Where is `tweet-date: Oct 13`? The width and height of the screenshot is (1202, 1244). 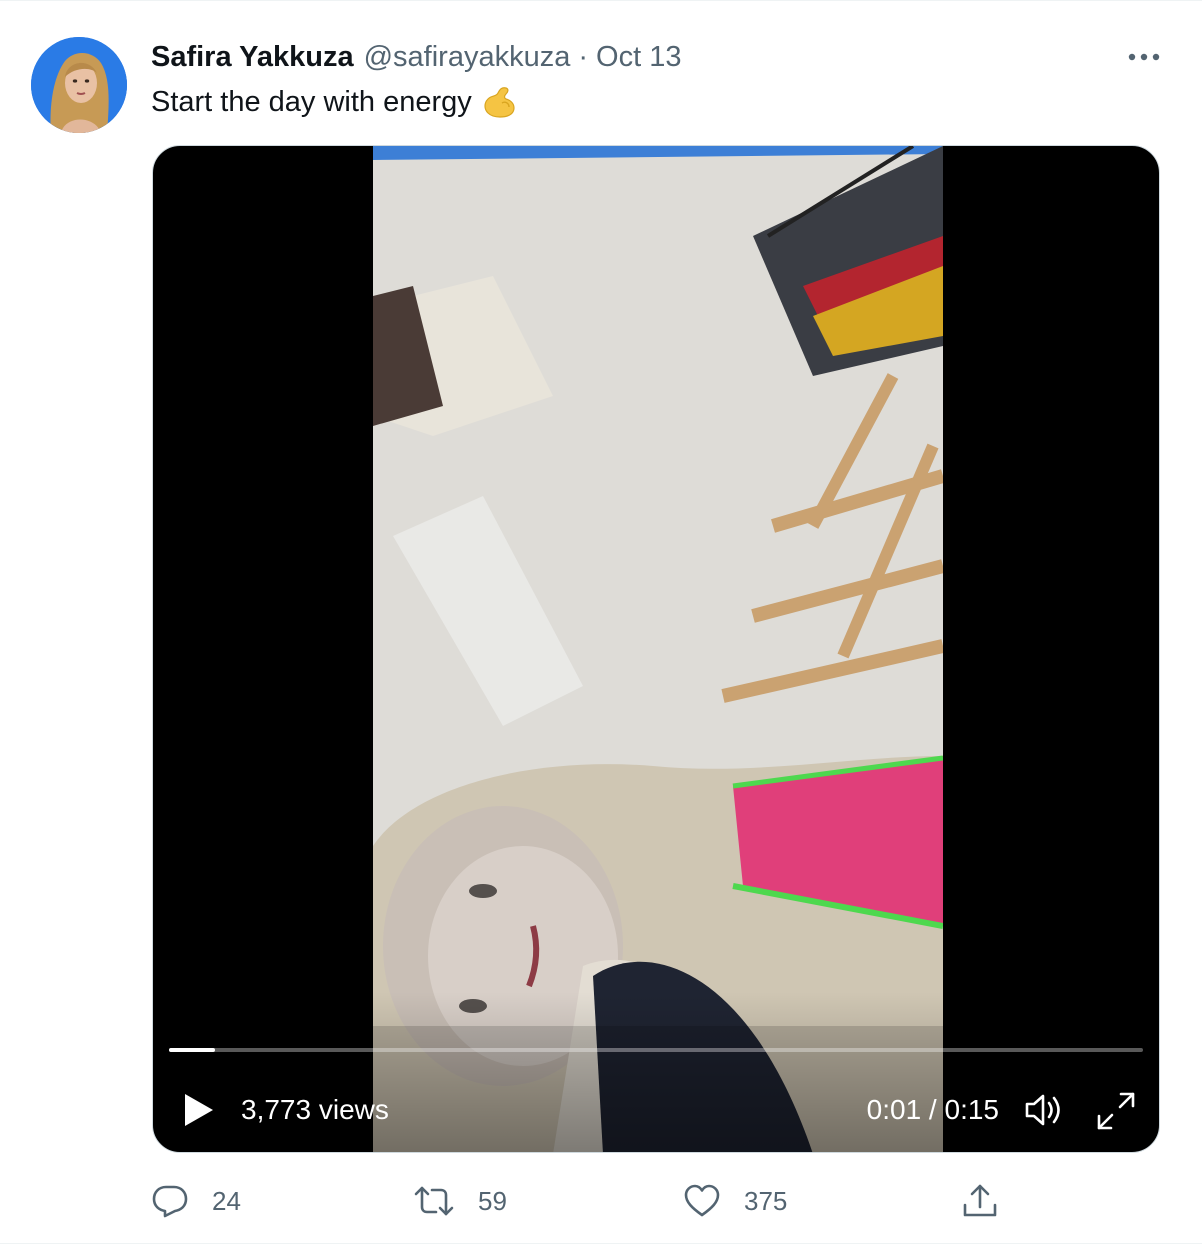
tweet-date: Oct 13 is located at coordinates (638, 57).